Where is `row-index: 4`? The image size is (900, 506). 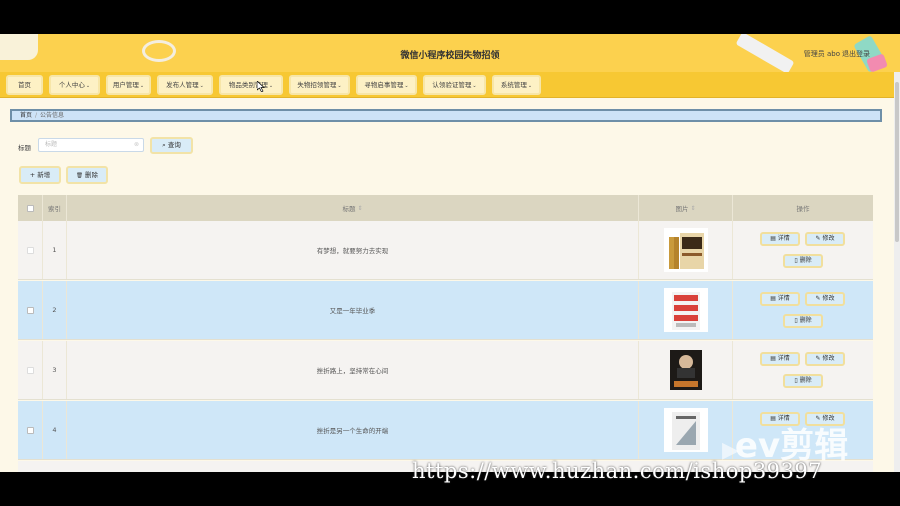
row-index: 4 is located at coordinates (55, 430).